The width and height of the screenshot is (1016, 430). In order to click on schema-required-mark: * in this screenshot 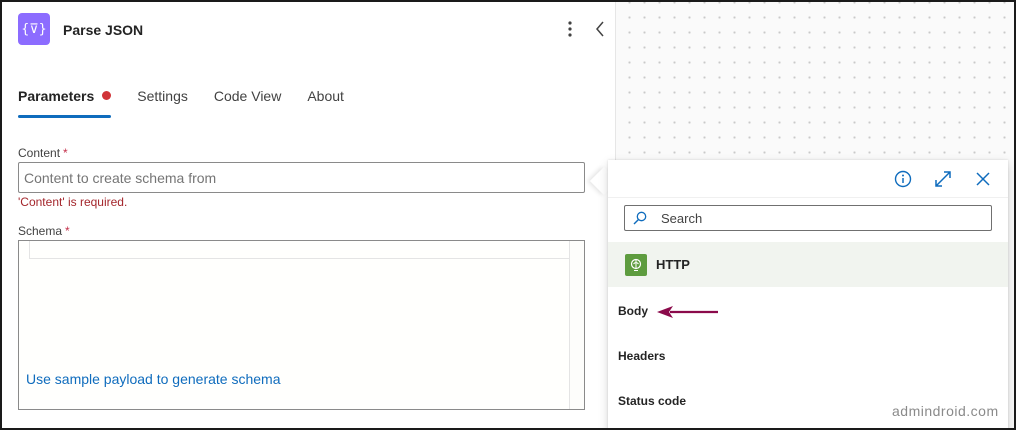, I will do `click(67, 231)`.